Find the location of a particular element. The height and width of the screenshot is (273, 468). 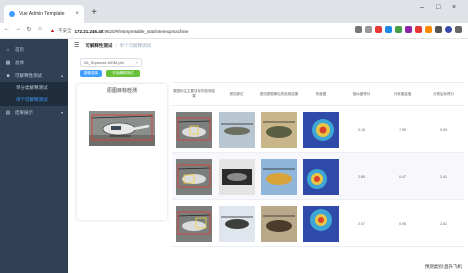

tab-title: Vue Admin Template is located at coordinates (42, 14).